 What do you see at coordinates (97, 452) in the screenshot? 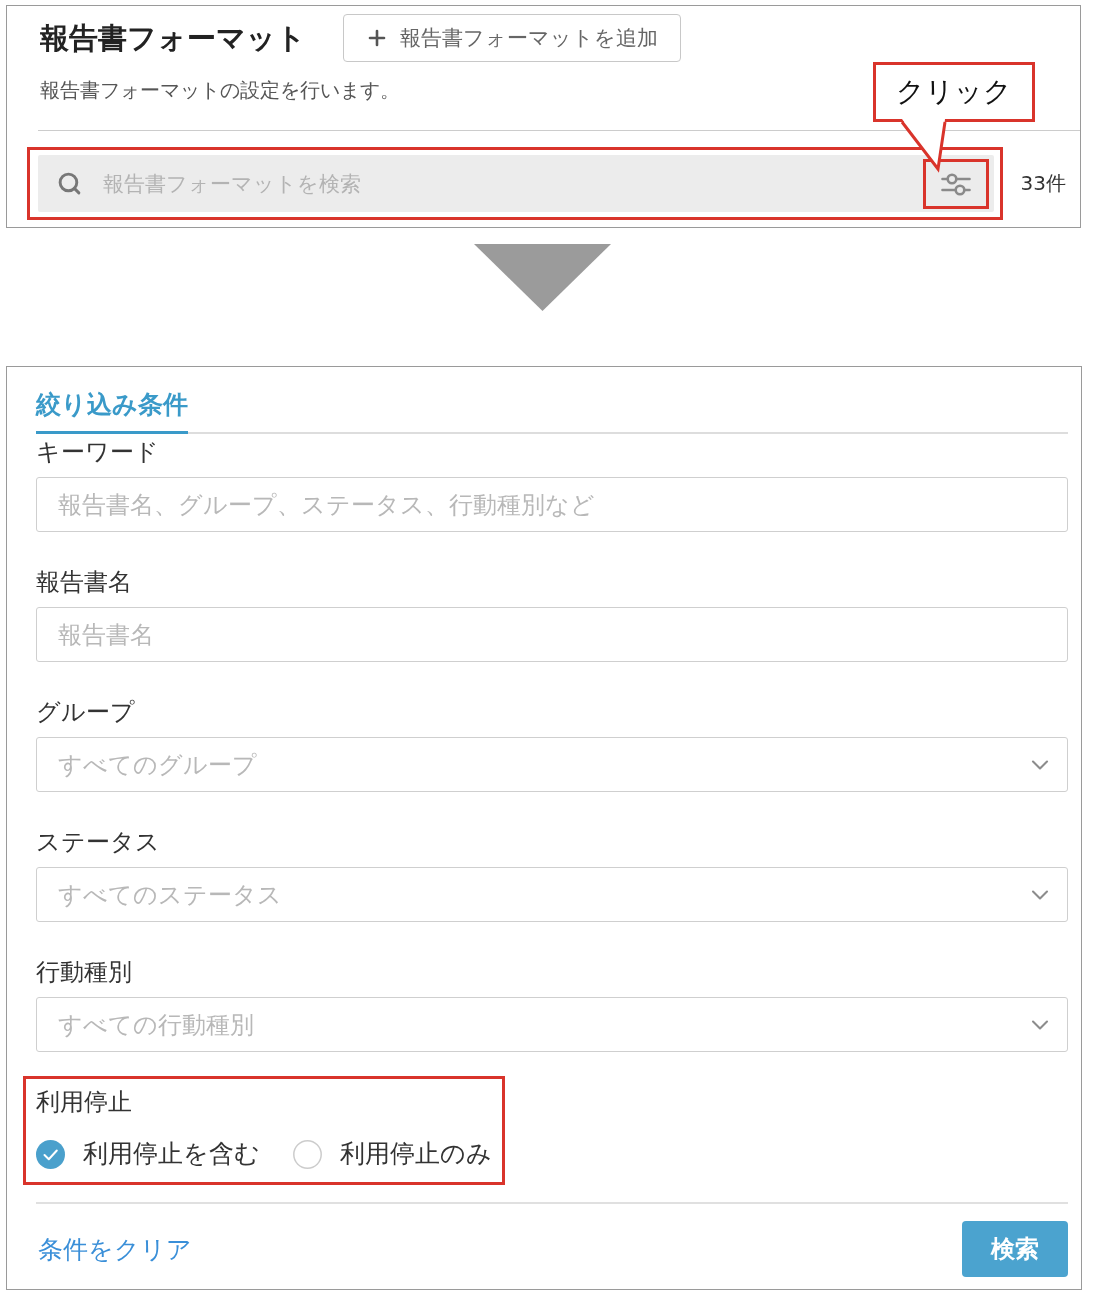
I see `field-label: キーワード` at bounding box center [97, 452].